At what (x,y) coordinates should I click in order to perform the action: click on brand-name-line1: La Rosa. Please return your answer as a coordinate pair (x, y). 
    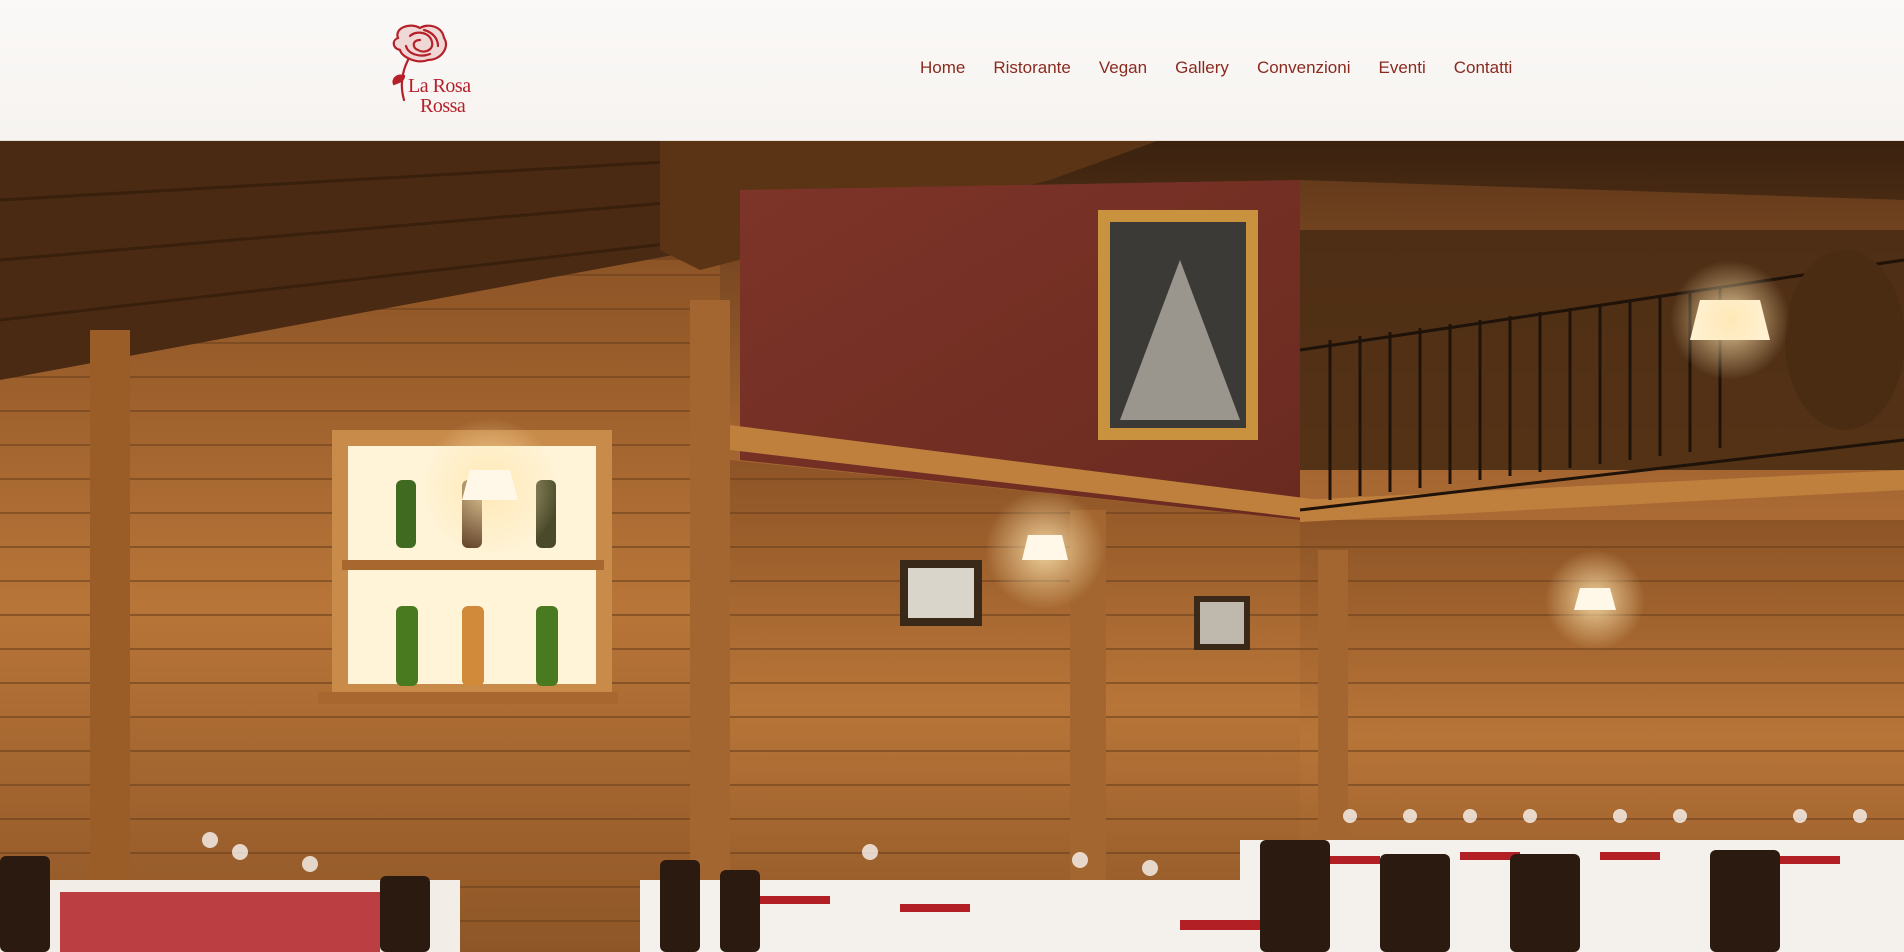
    Looking at the image, I should click on (439, 86).